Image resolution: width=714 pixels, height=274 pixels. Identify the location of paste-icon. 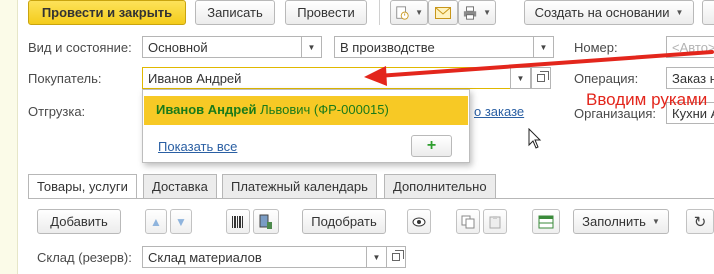
(495, 221).